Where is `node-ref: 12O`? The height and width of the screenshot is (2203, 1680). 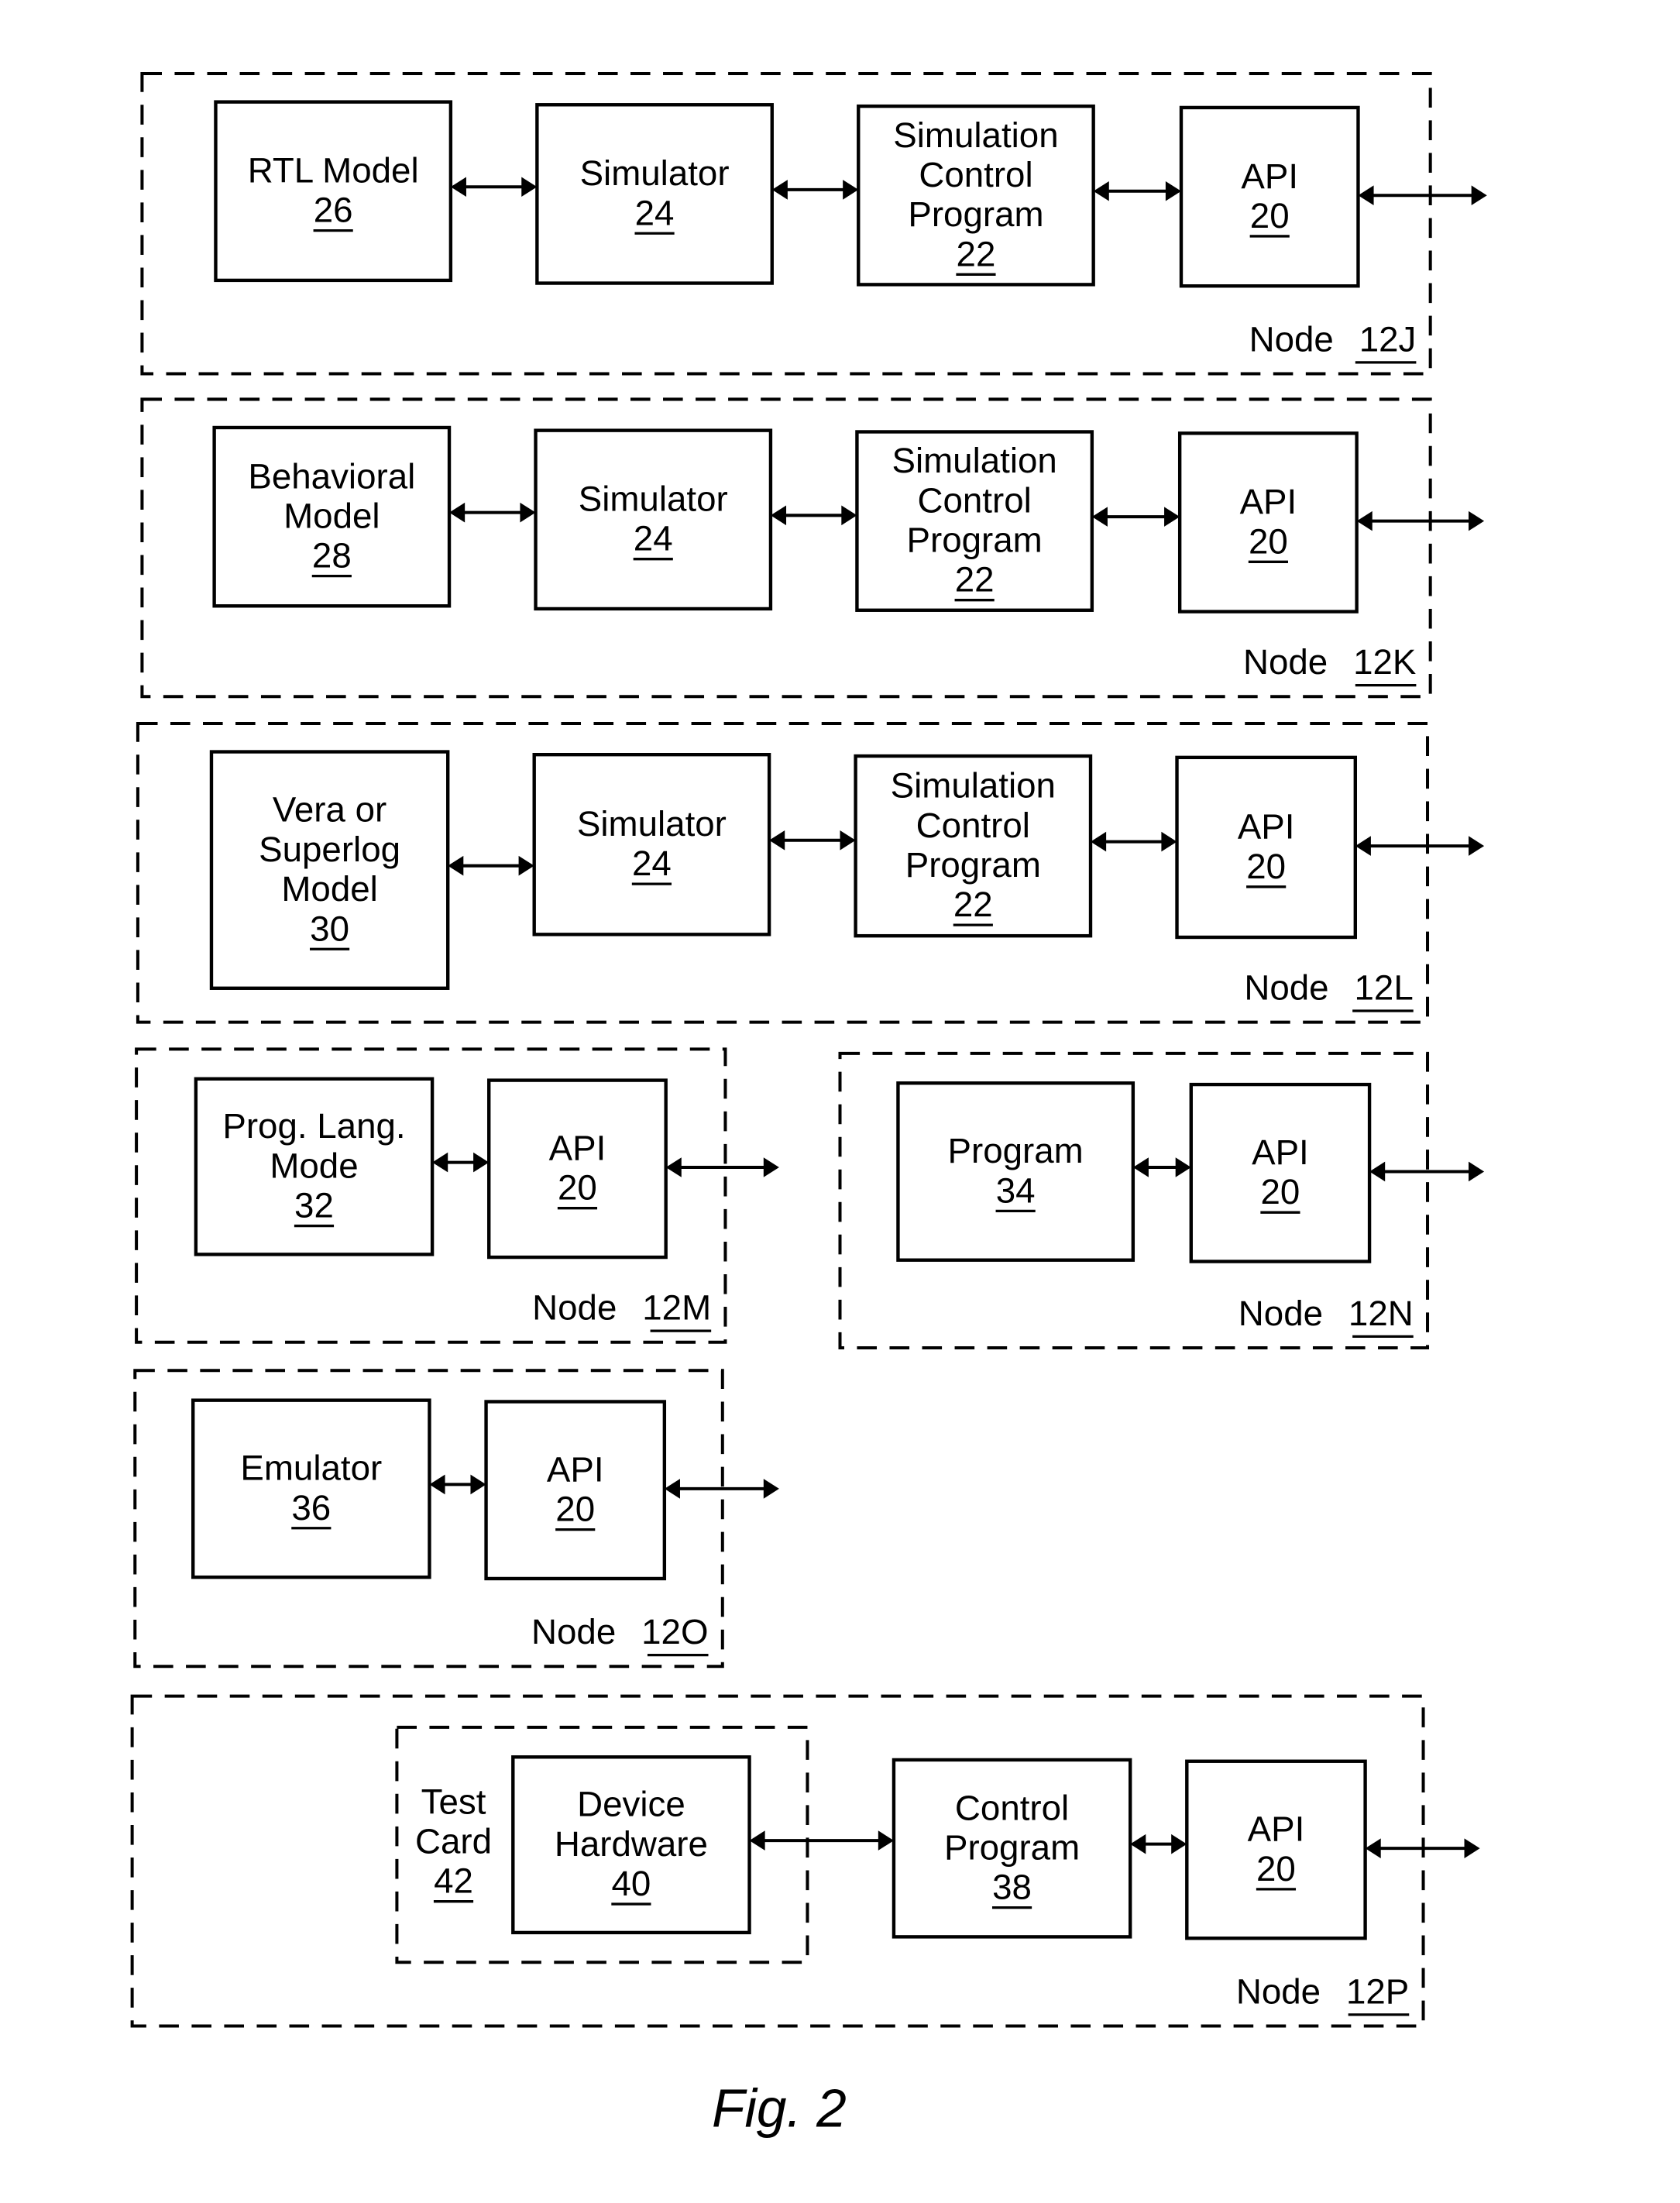
node-ref: 12O is located at coordinates (674, 1631).